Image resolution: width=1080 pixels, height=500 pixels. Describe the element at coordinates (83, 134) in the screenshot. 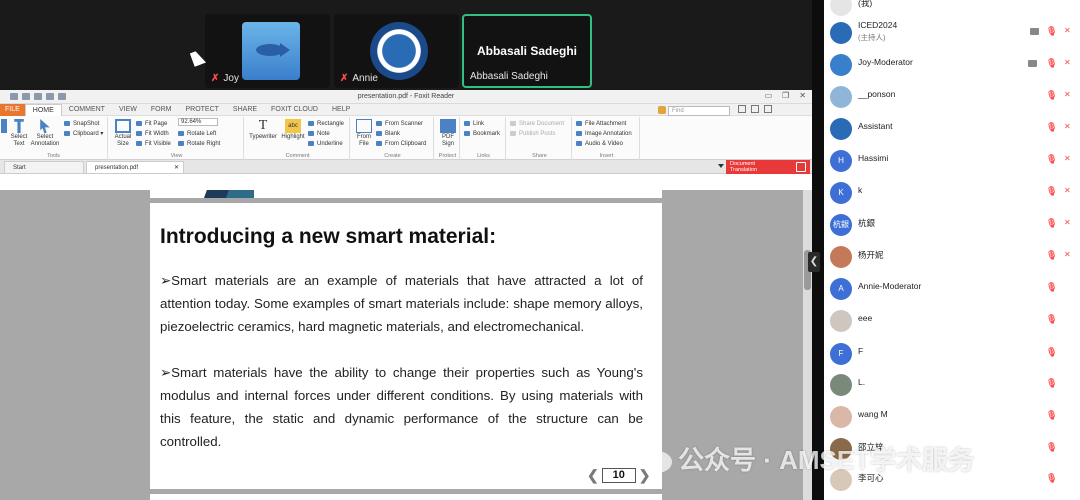

I see `clipboard-button: Clipboard ▾` at that location.